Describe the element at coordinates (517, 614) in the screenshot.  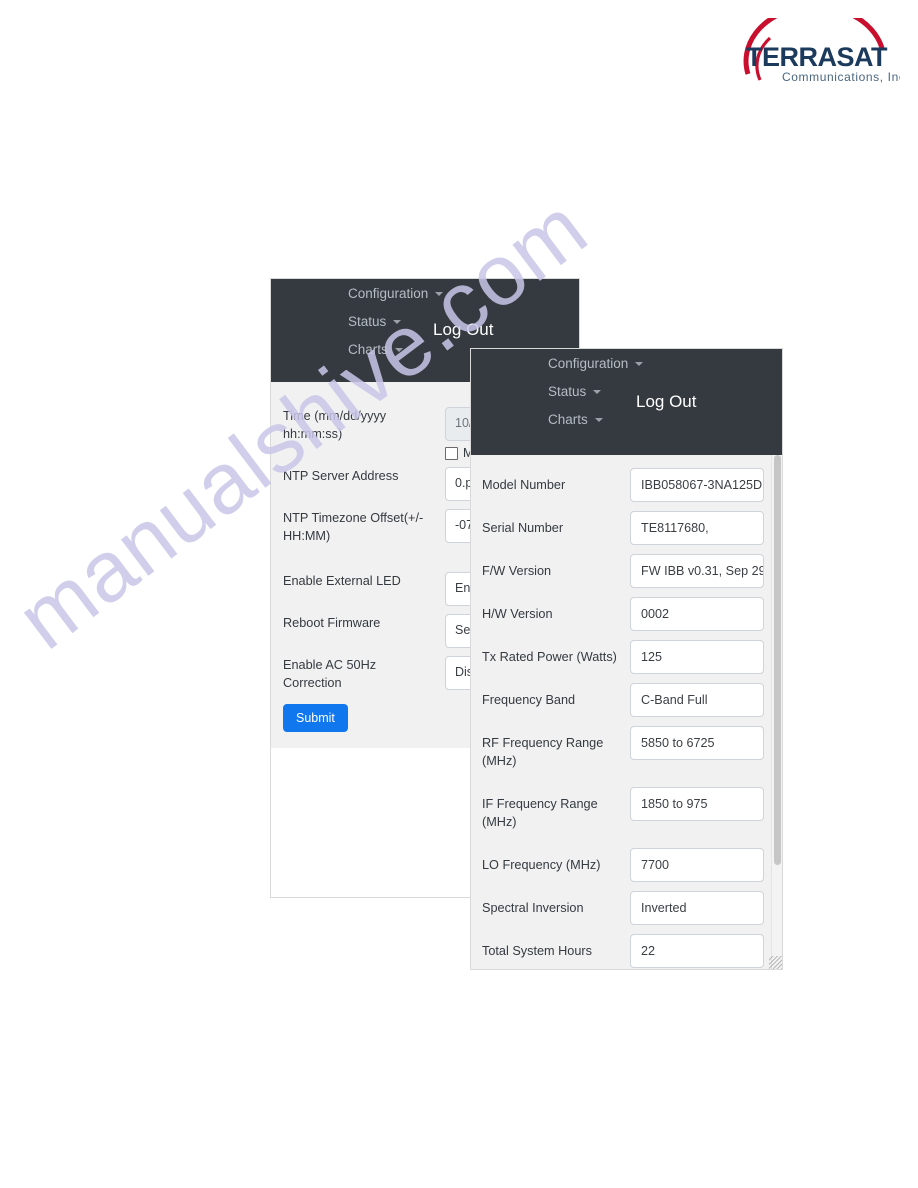
I see `hw-version-label: H/W Version` at that location.